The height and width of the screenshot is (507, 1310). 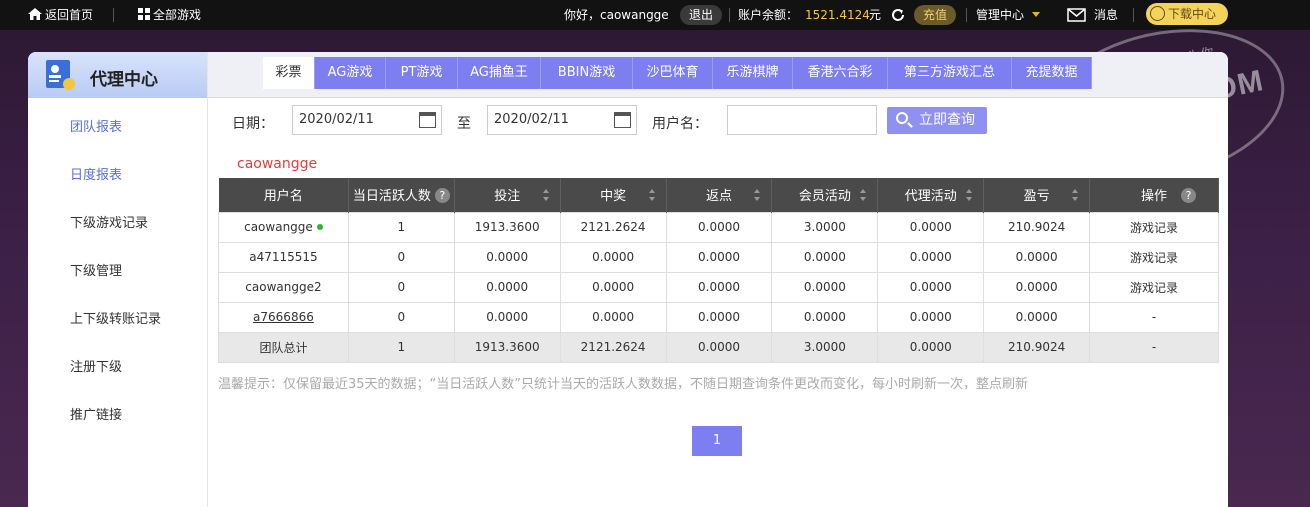 I want to click on header-label: 会员活动, so click(x=824, y=197).